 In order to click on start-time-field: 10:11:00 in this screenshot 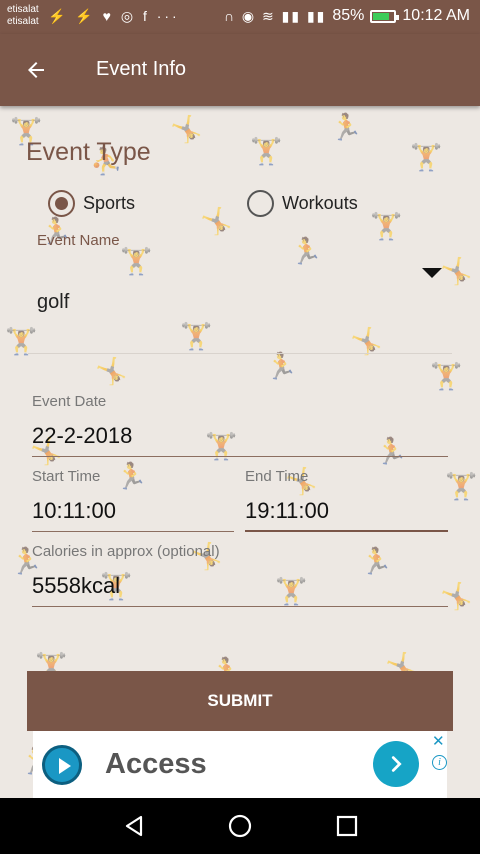, I will do `click(133, 509)`.